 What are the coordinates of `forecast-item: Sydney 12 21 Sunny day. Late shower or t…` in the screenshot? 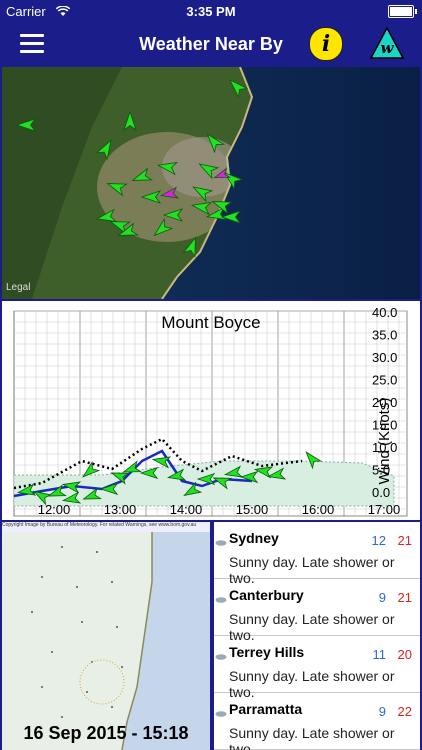 It's located at (317, 554).